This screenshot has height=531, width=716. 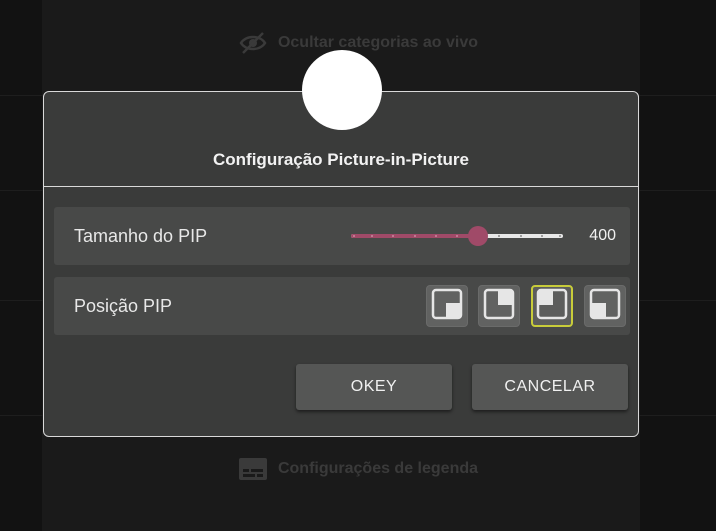 What do you see at coordinates (253, 469) in the screenshot?
I see `subtitles-icon` at bounding box center [253, 469].